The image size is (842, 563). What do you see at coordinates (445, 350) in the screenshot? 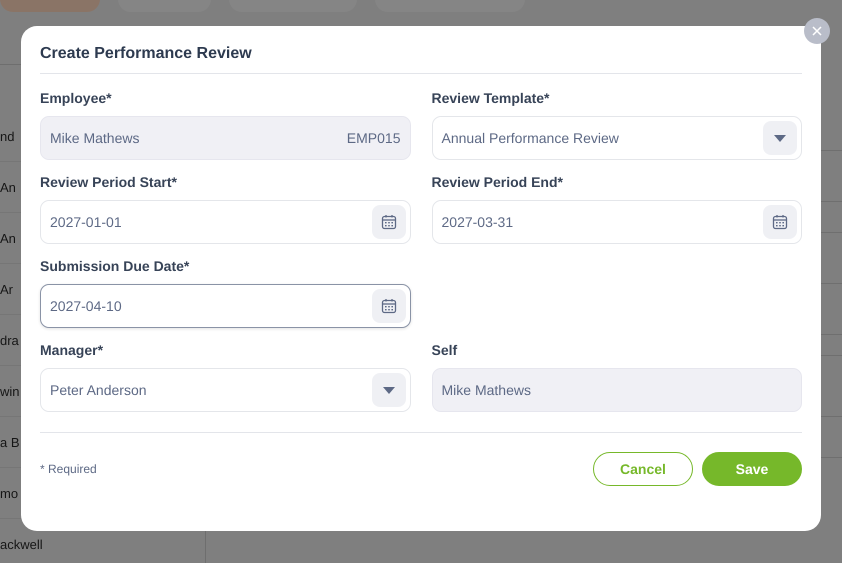
I see `field-label: Self` at bounding box center [445, 350].